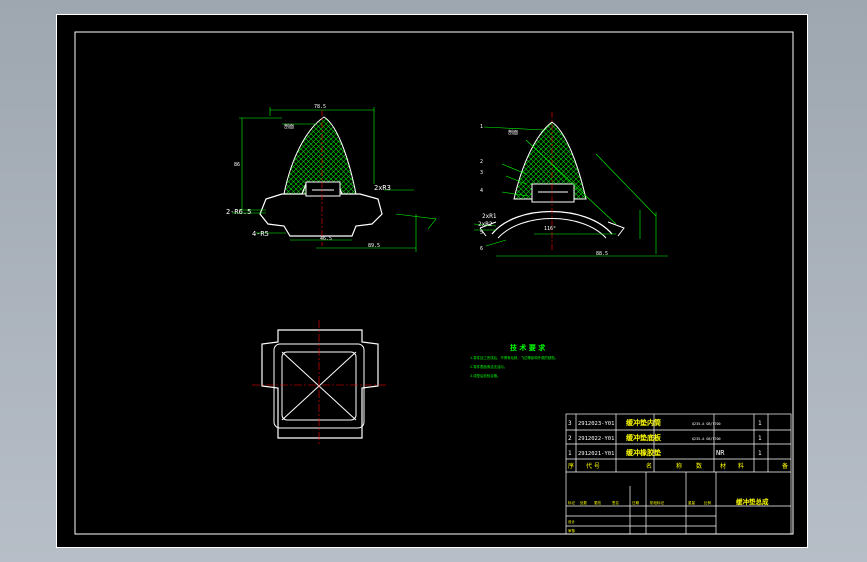  Describe the element at coordinates (374, 246) in the screenshot. I see `dim-overall: 89.5` at that location.